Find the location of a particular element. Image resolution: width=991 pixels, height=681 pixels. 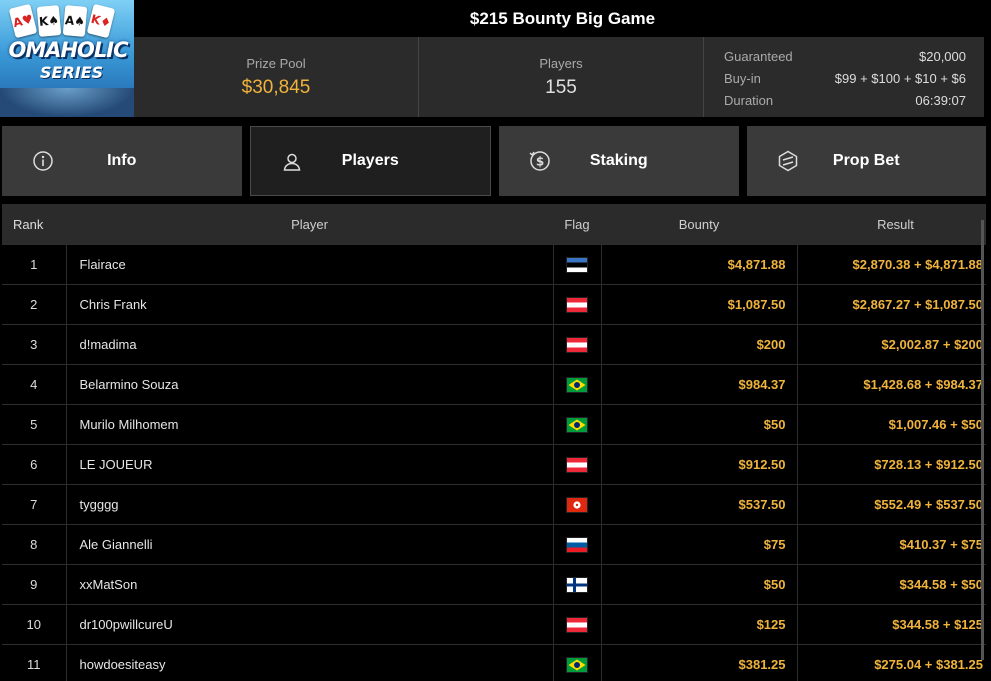

tab-info: Info is located at coordinates (122, 161).